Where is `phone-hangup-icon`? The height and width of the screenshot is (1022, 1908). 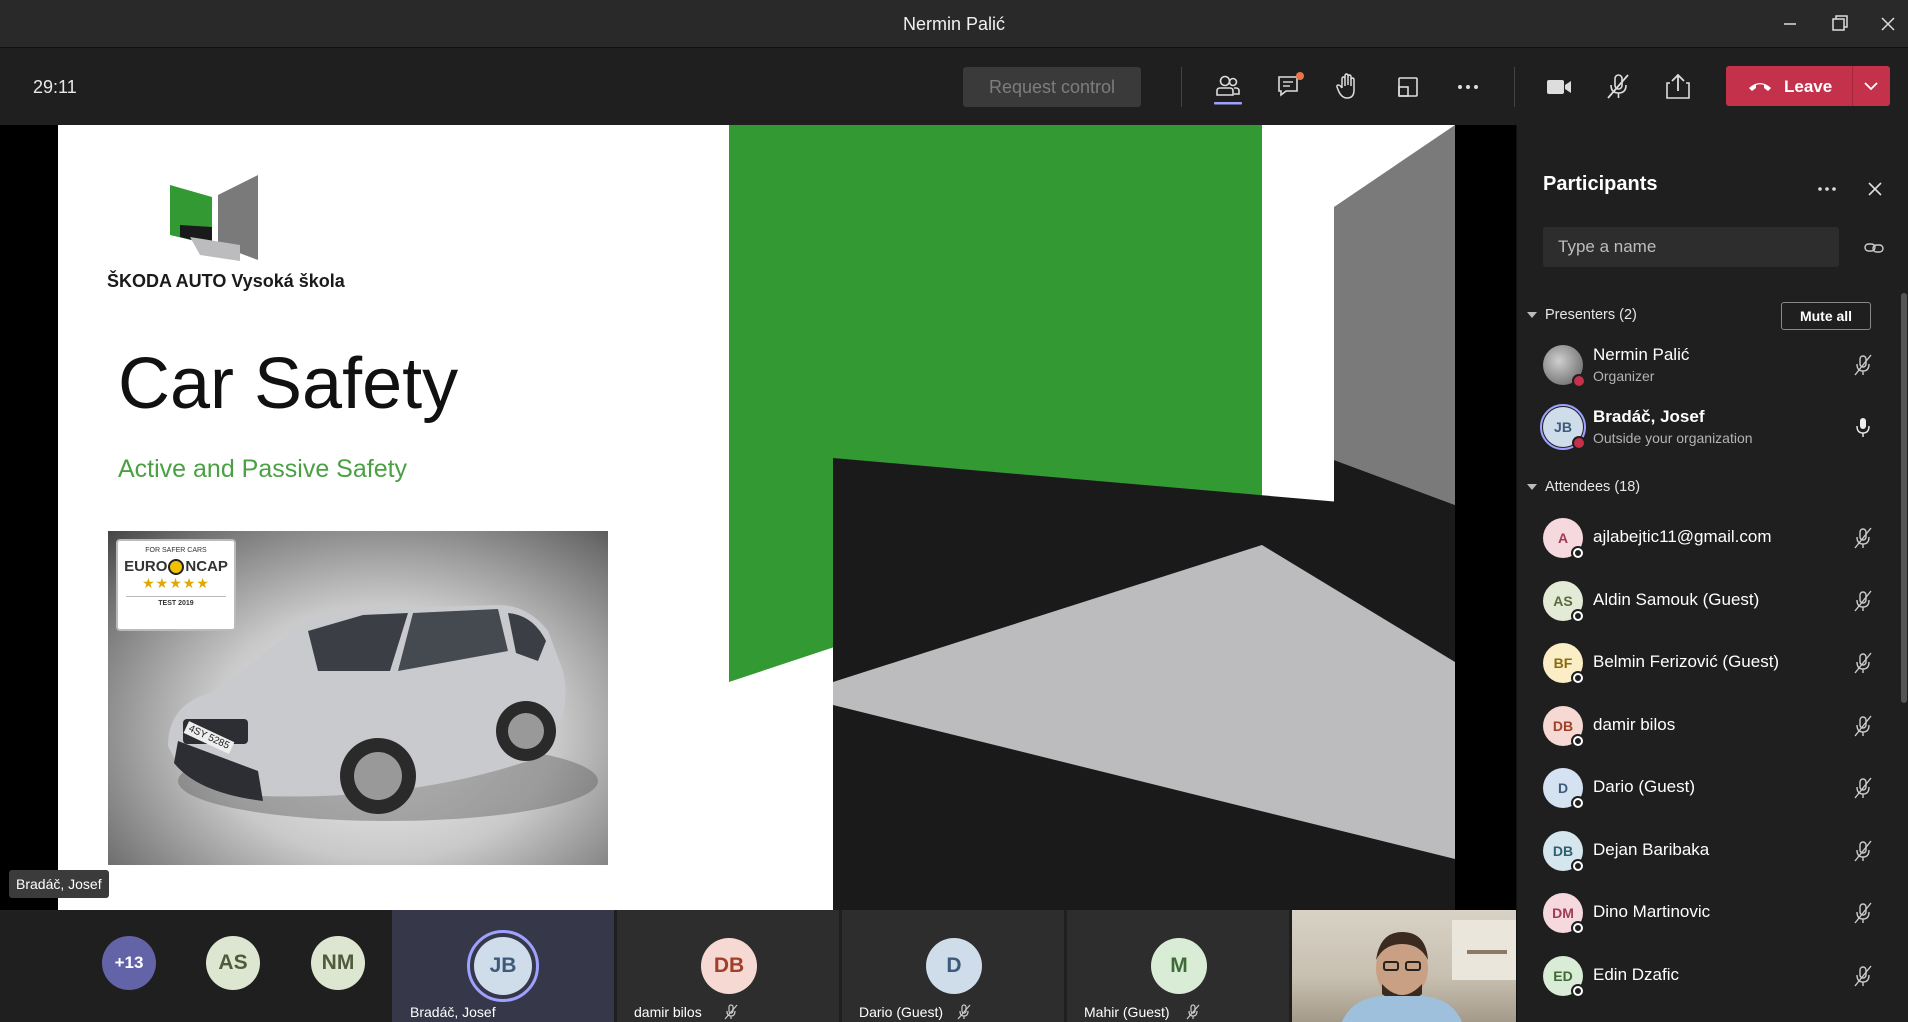 phone-hangup-icon is located at coordinates (1760, 87).